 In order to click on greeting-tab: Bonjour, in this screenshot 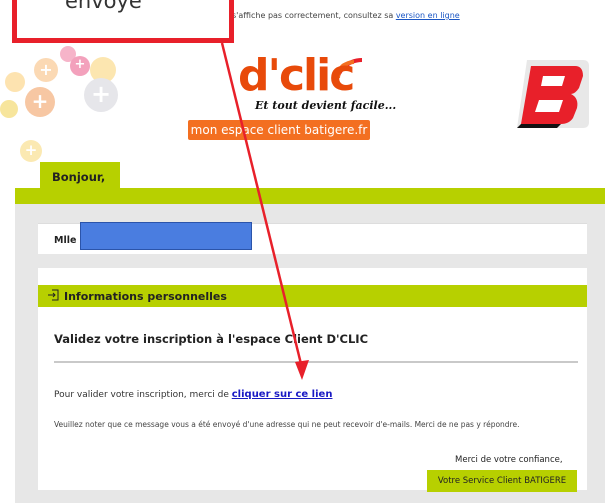, I will do `click(80, 177)`.